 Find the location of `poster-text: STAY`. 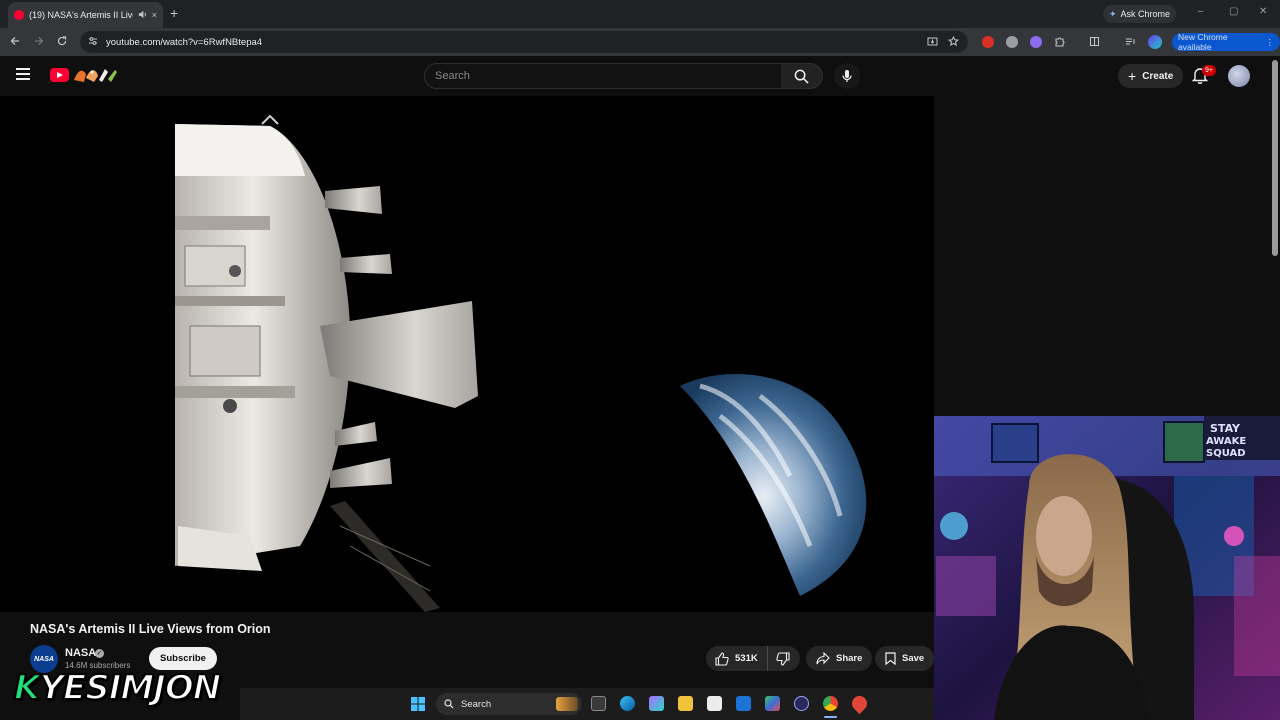

poster-text: STAY is located at coordinates (1225, 428).